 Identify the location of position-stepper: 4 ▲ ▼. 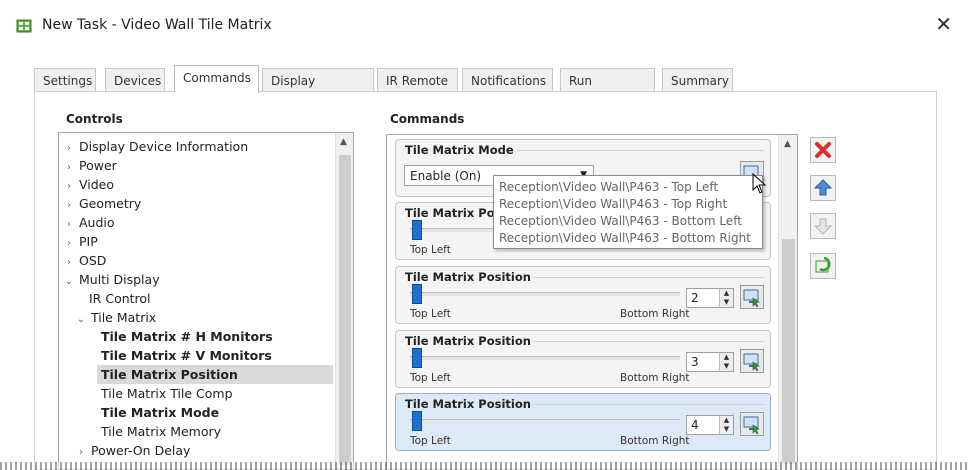
(710, 425).